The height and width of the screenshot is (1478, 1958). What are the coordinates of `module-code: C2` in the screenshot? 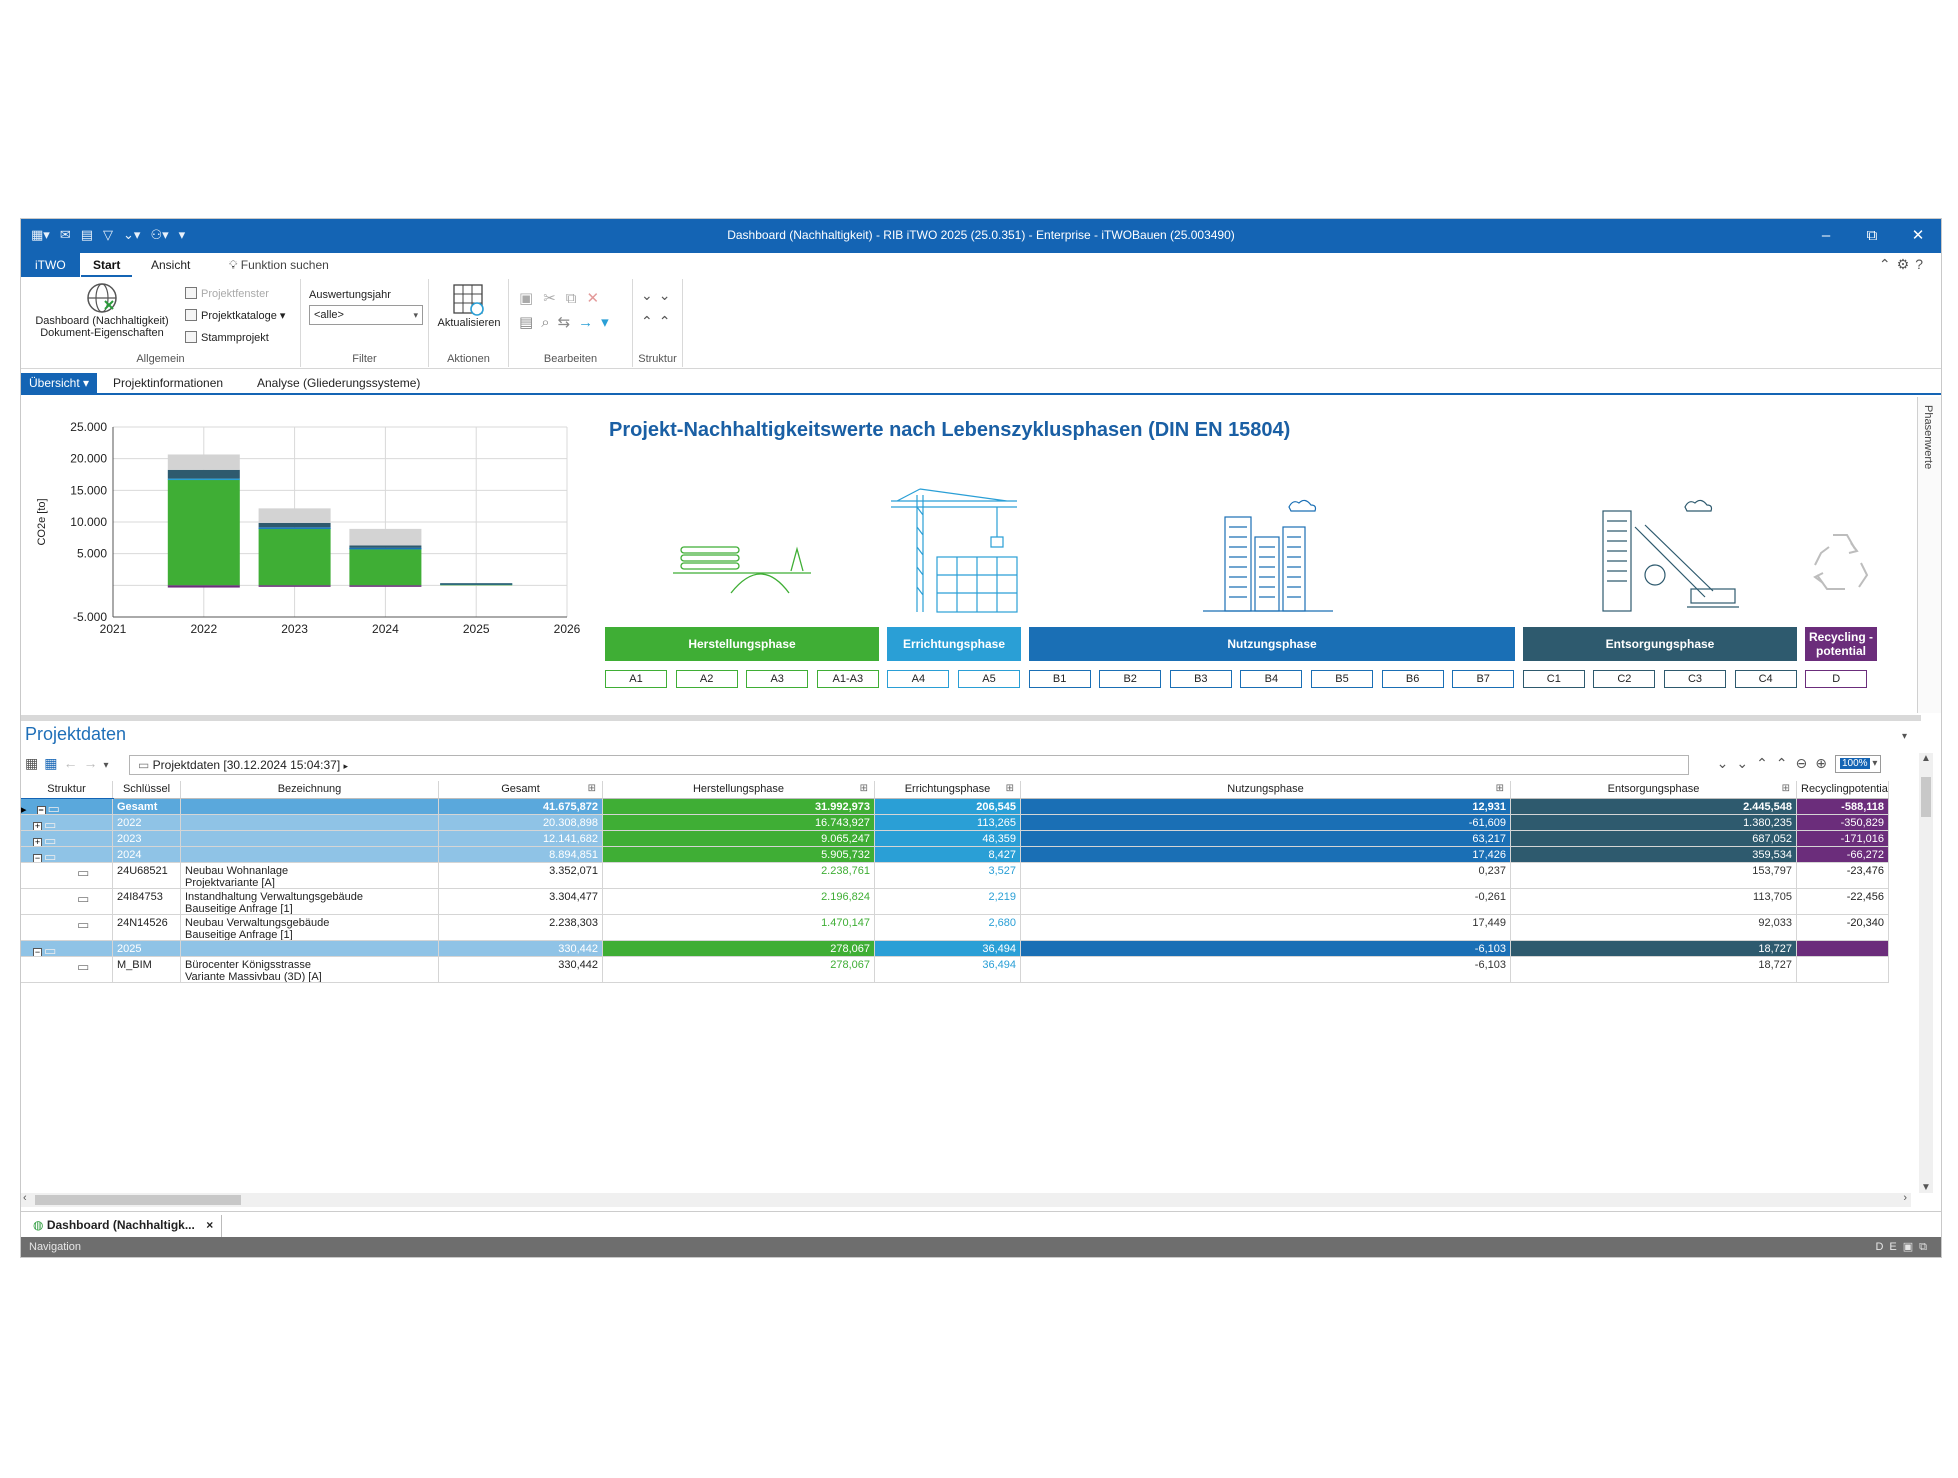 It's located at (1624, 679).